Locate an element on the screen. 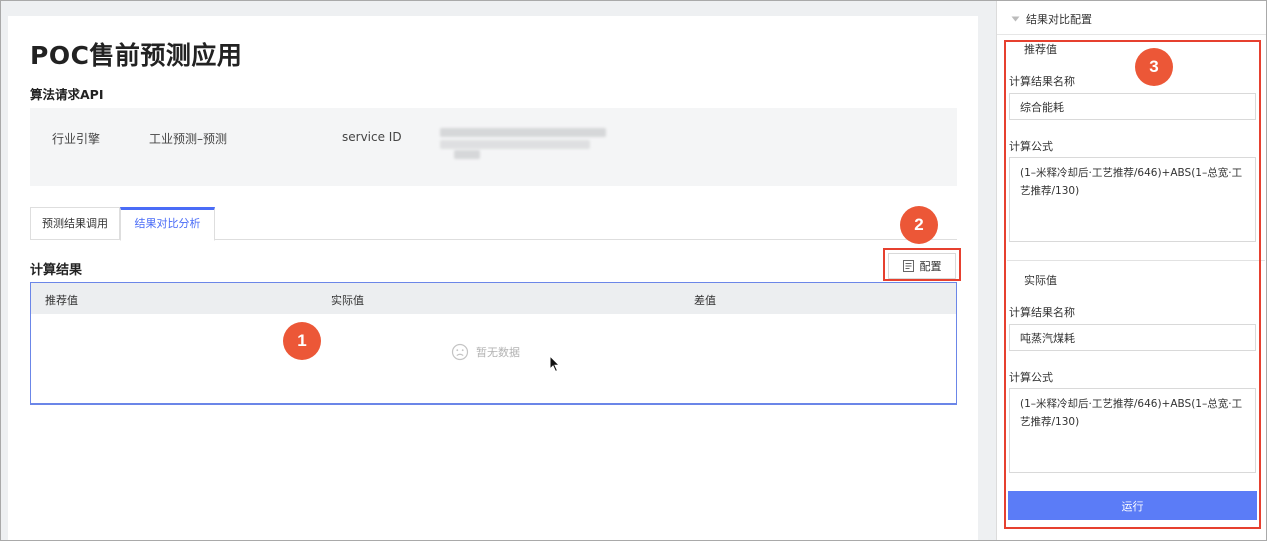 This screenshot has width=1267, height=541. config-button: 配置 is located at coordinates (922, 266).